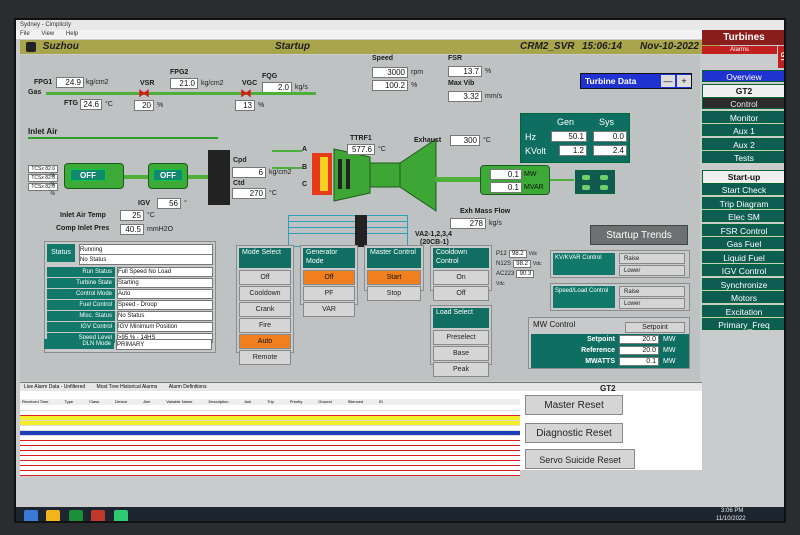  I want to click on sidebar-item-control: Control, so click(743, 103).